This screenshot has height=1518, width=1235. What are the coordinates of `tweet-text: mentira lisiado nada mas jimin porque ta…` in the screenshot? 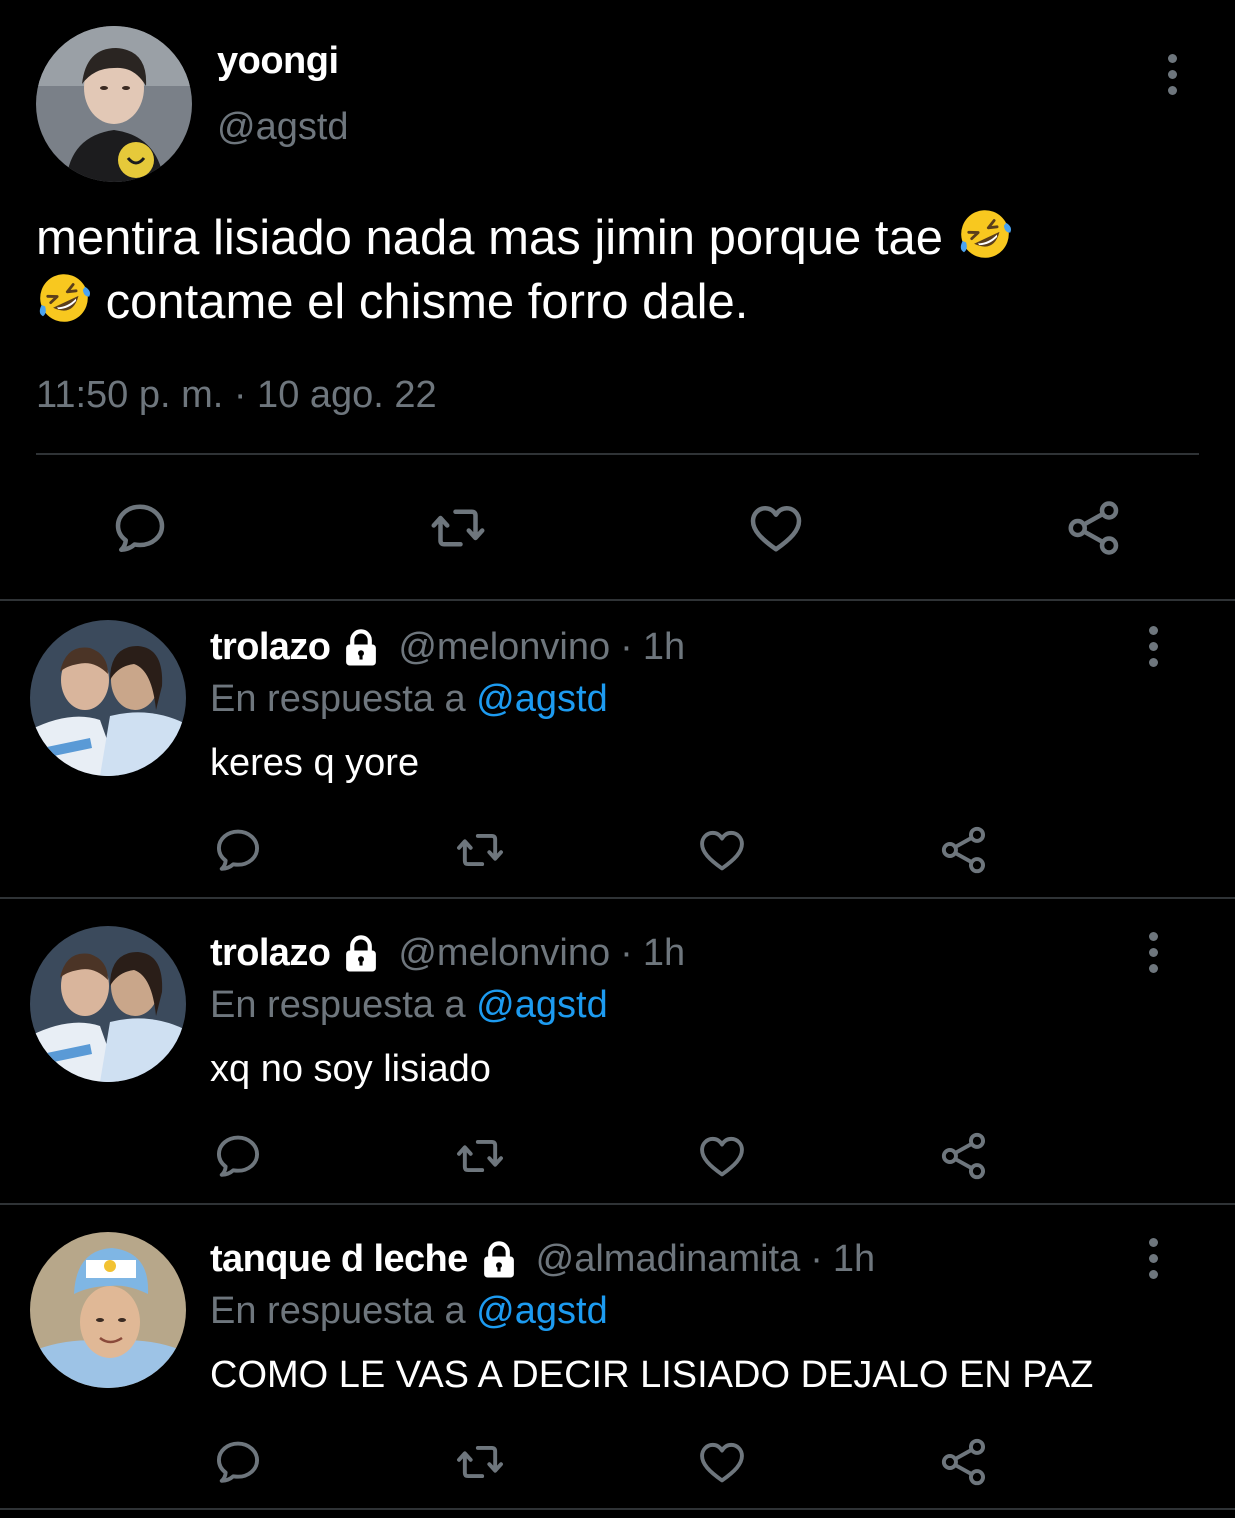 It's located at (601, 270).